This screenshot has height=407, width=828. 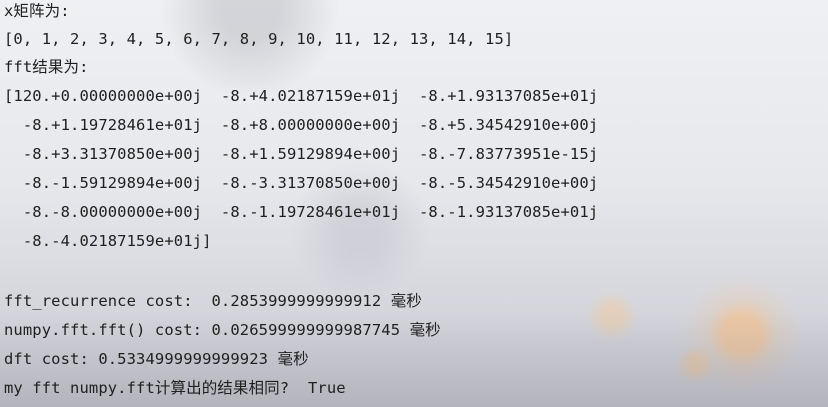 What do you see at coordinates (37, 11) in the screenshot?
I see `matrix-label: x矩阵为:` at bounding box center [37, 11].